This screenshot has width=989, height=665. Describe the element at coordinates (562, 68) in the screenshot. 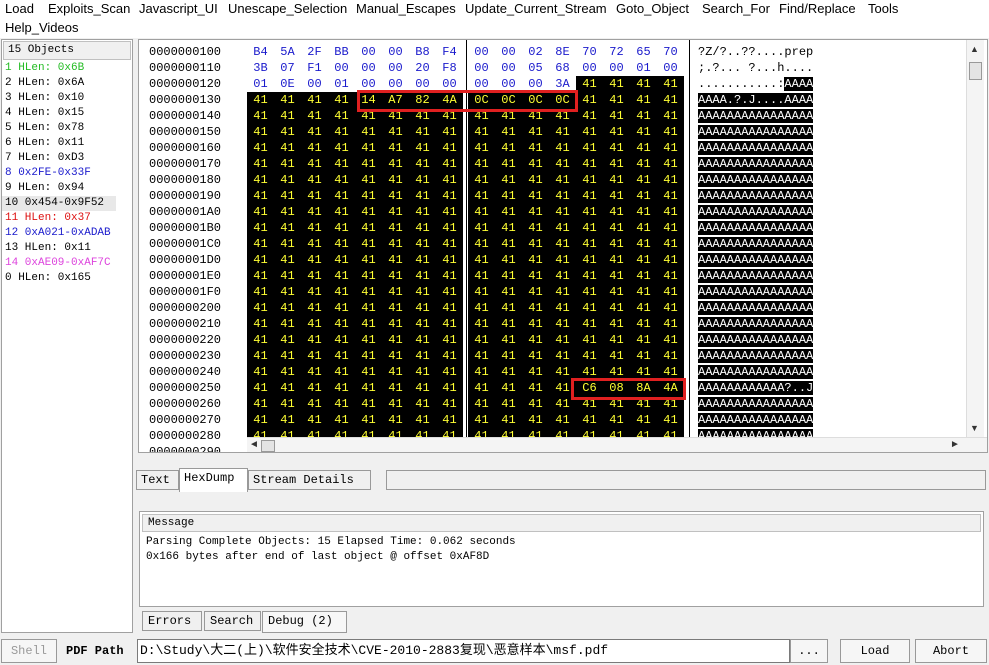

I see `hex-byte: 68` at that location.